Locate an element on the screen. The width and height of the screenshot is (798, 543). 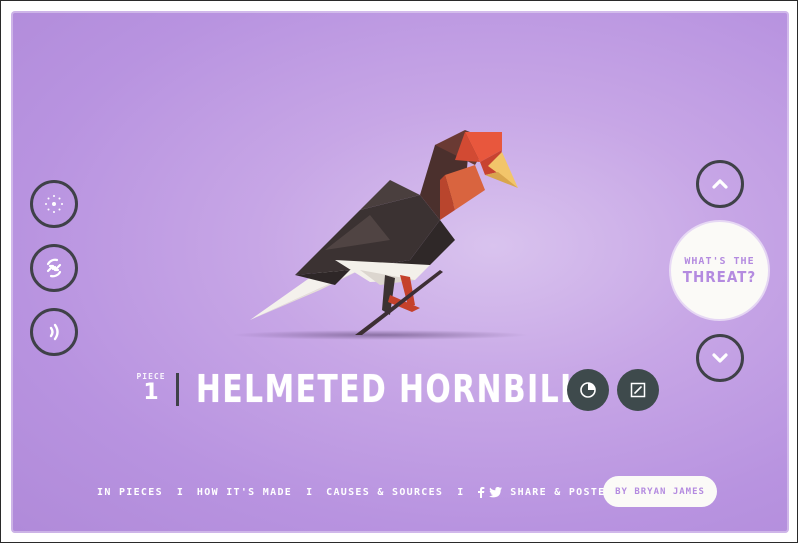
nav-how-its-made: HOW IT'S MADE is located at coordinates (244, 492).